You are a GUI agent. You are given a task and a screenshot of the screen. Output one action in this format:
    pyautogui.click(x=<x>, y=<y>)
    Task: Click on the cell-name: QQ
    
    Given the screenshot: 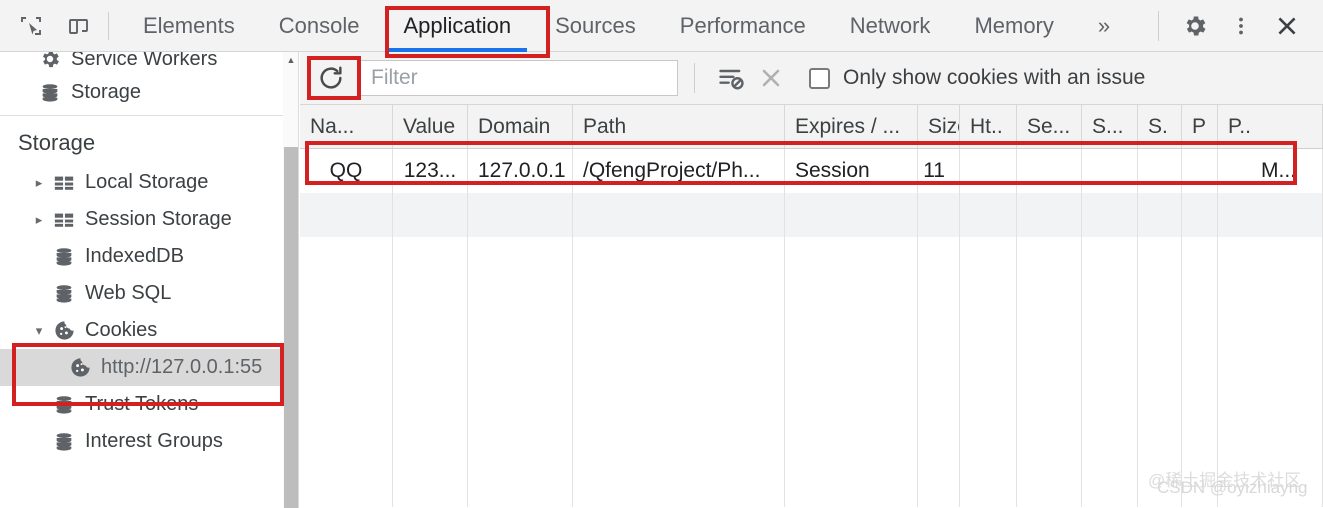 What is the action you would take?
    pyautogui.click(x=346, y=171)
    